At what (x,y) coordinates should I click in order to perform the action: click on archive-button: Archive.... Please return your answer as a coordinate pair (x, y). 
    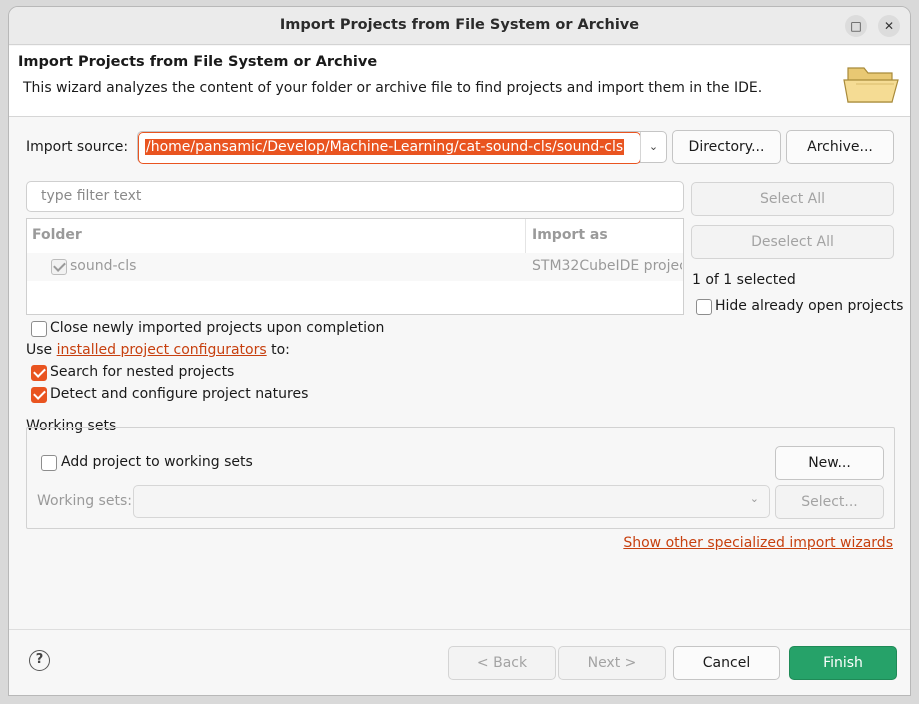
    Looking at the image, I should click on (840, 147).